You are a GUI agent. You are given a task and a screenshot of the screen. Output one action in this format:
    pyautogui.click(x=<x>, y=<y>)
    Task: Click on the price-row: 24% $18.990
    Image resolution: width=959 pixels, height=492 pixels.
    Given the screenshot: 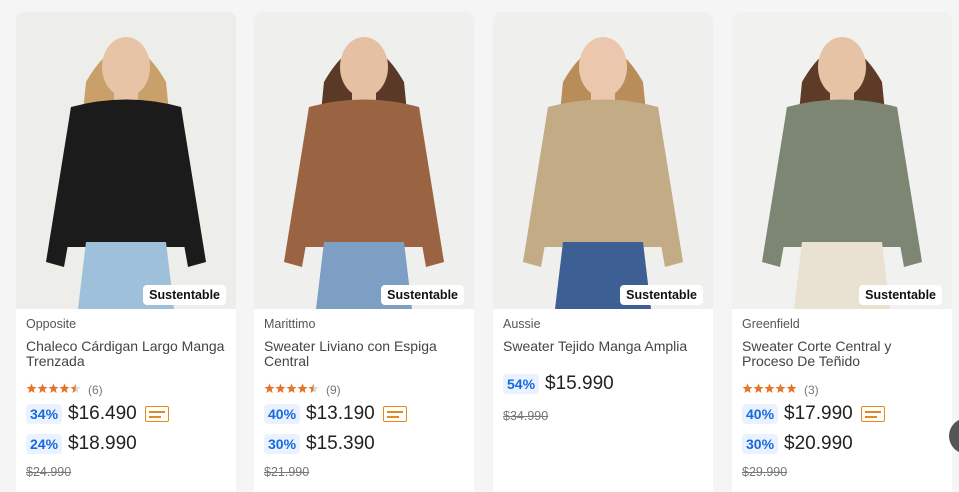 What is the action you would take?
    pyautogui.click(x=126, y=444)
    